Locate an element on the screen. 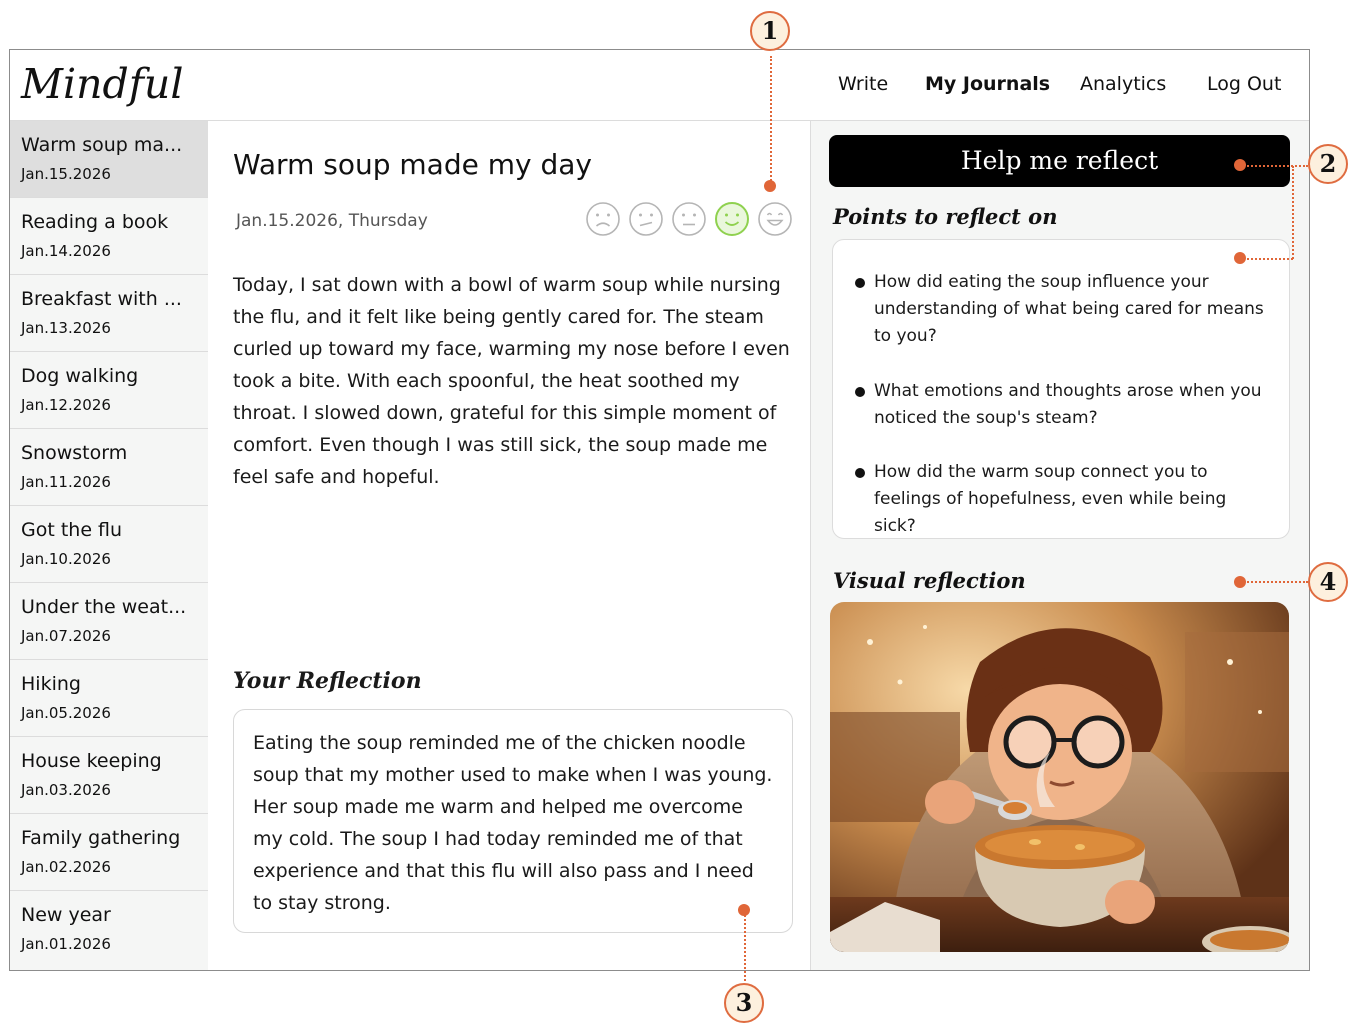 The width and height of the screenshot is (1354, 1023). journal-item-date: Jan.14.2026 is located at coordinates (66, 251).